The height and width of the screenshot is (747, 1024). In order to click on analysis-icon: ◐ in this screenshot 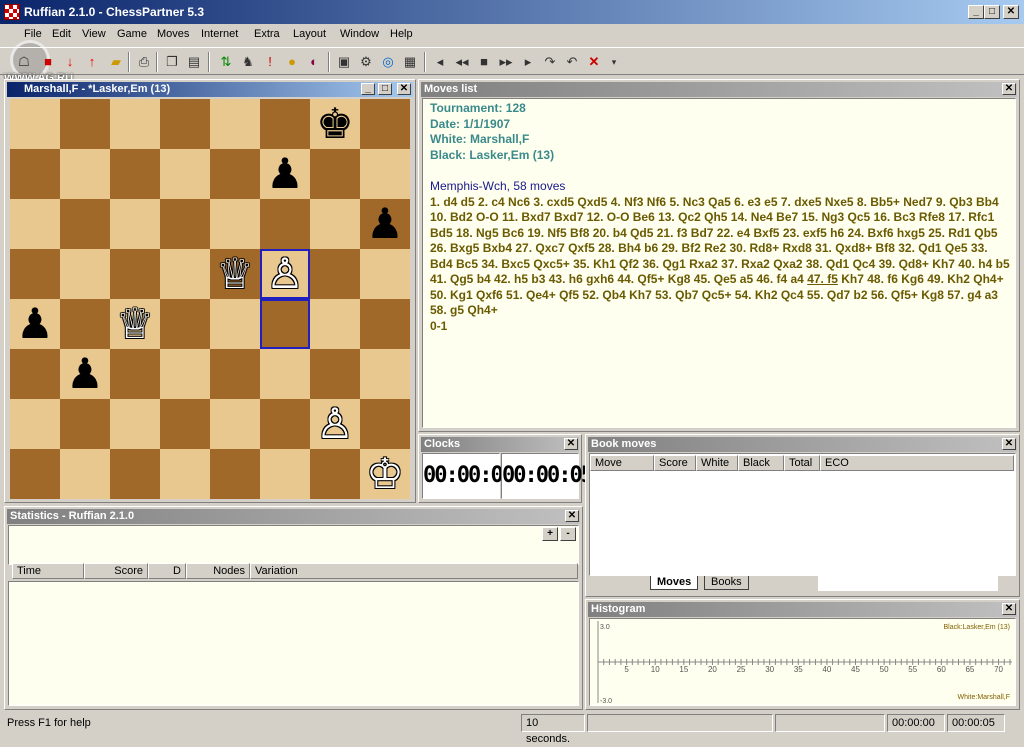, I will do `click(314, 62)`.